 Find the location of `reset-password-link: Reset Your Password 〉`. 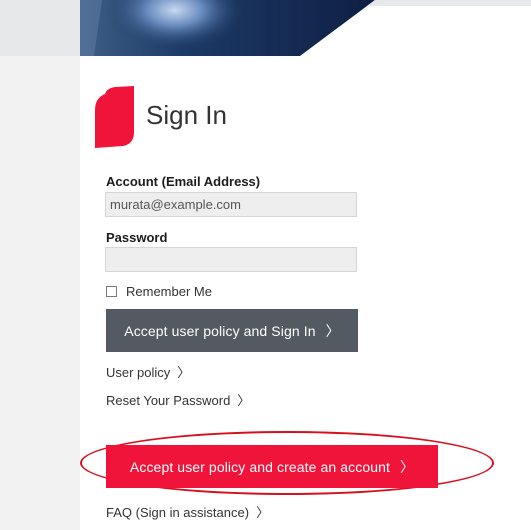

reset-password-link: Reset Your Password 〉 is located at coordinates (178, 399).